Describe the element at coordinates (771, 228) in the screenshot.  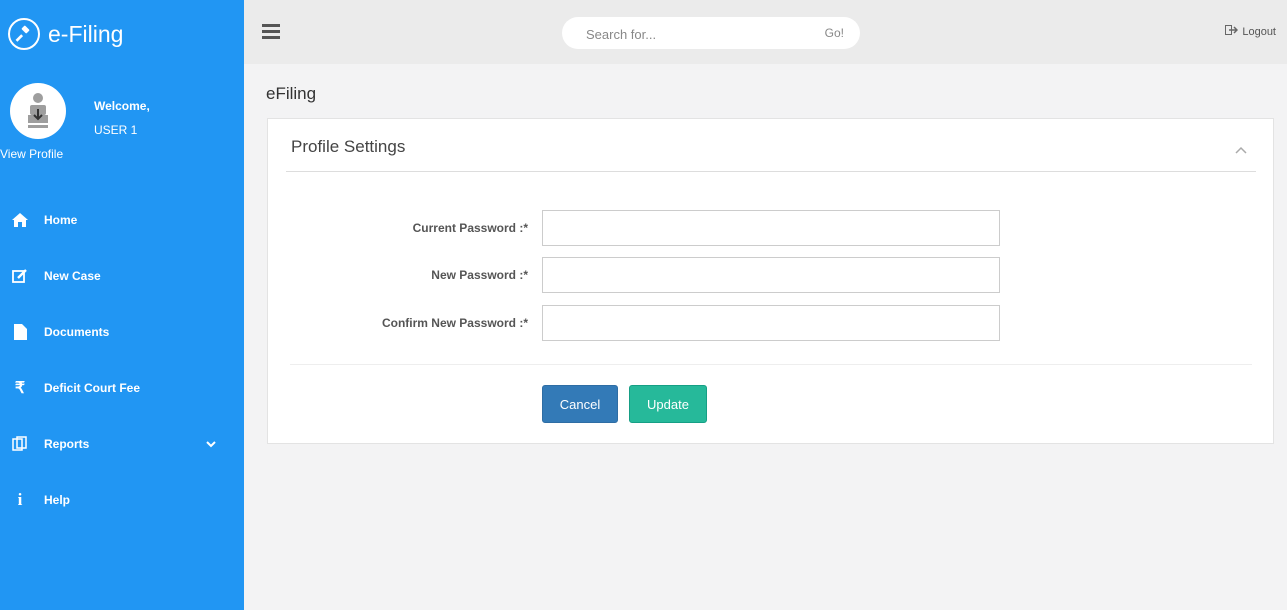
I see `current-password-field` at that location.